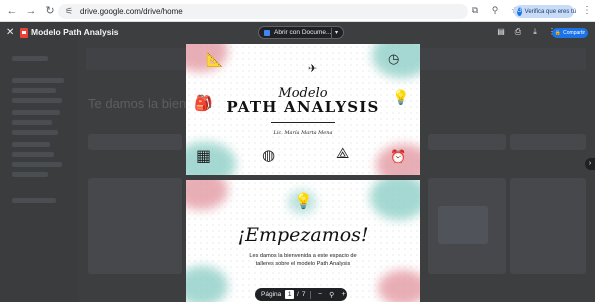 Image resolution: width=595 pixels, height=302 pixels. What do you see at coordinates (10, 32) in the screenshot?
I see `close-icon: ✕` at bounding box center [10, 32].